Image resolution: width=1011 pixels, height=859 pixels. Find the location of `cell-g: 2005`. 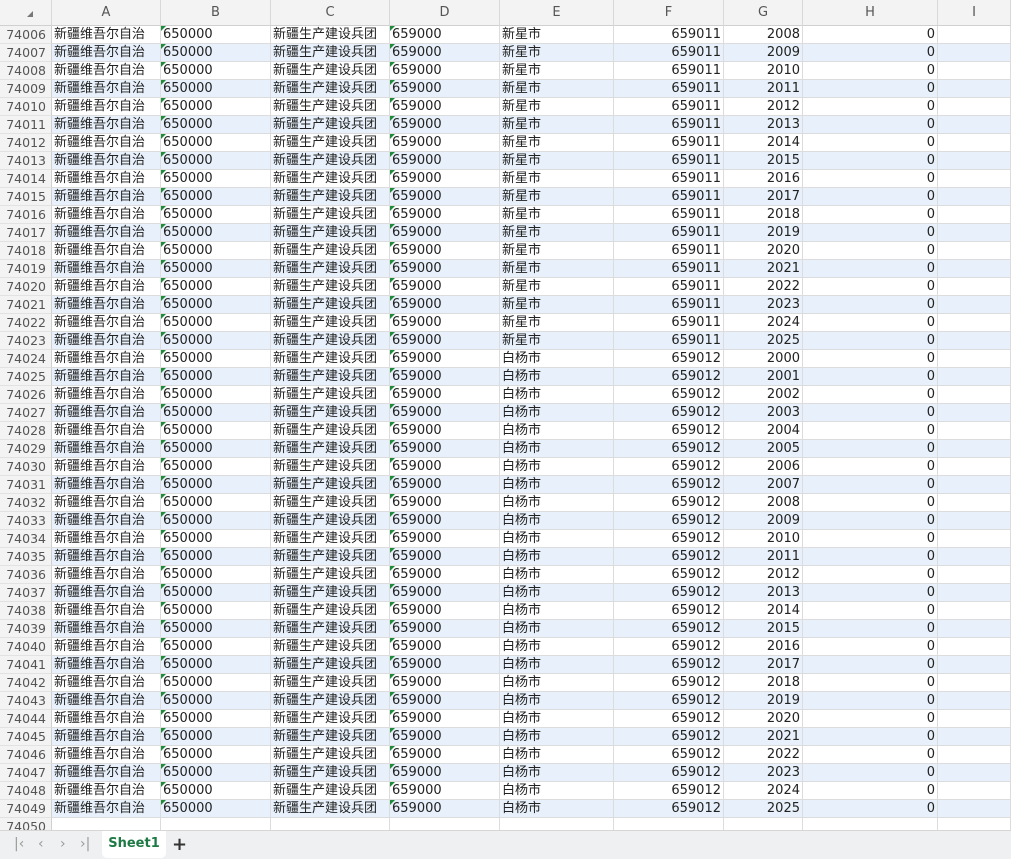

cell-g: 2005 is located at coordinates (763, 449).